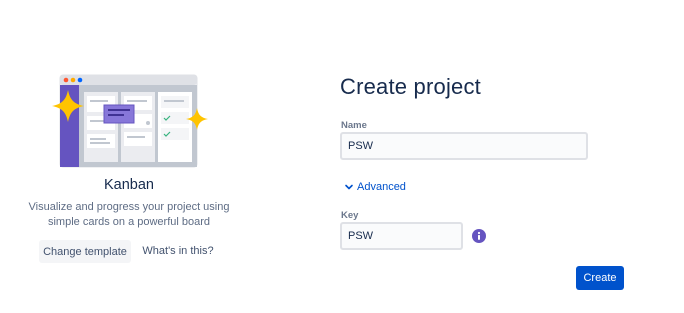 This screenshot has width=684, height=313. I want to click on advanced-label: Advanced, so click(381, 187).